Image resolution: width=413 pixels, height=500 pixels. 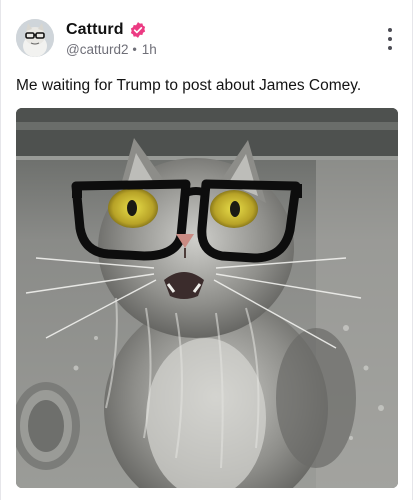 I want to click on post-timestamp: 1h, so click(x=149, y=49).